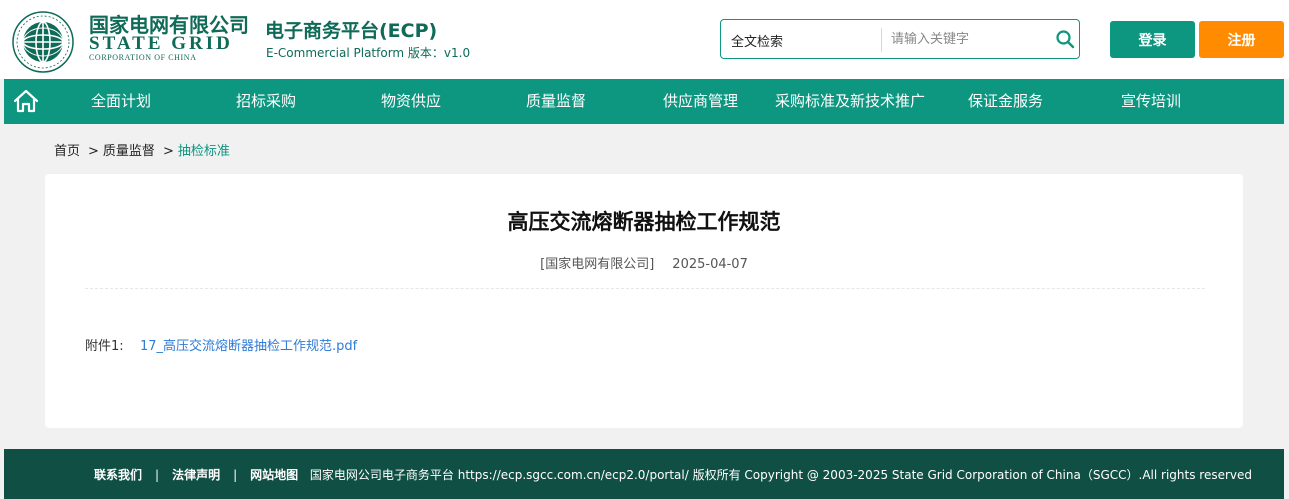 The image size is (1289, 499). Describe the element at coordinates (118, 475) in the screenshot. I see `footer-link-contact: 联系我们` at that location.